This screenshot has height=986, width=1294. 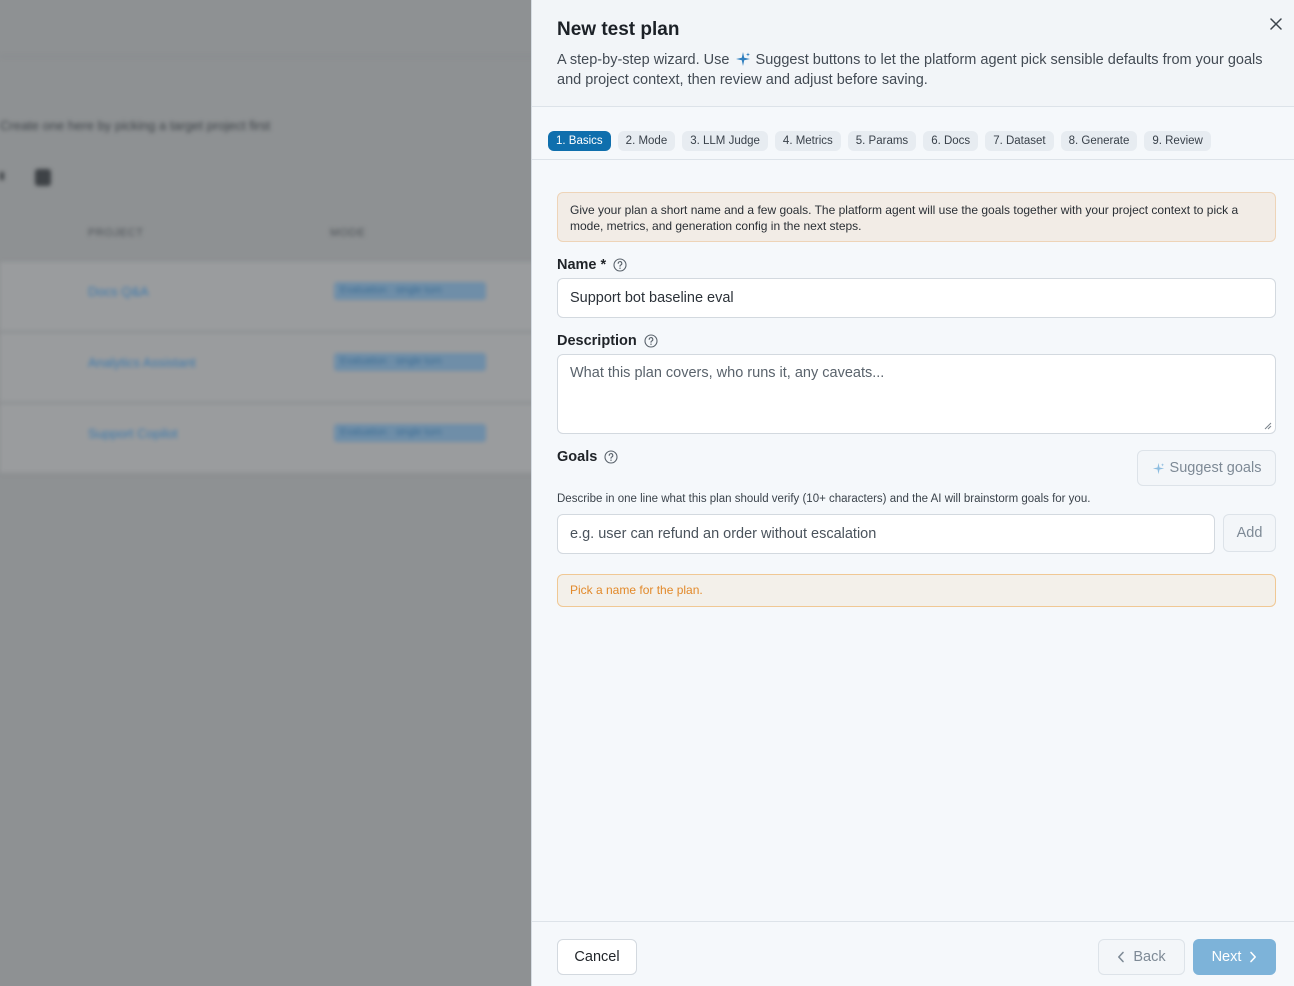 I want to click on drawer-subtitle-intro: A step-by-step wizard. Use, so click(x=643, y=60).